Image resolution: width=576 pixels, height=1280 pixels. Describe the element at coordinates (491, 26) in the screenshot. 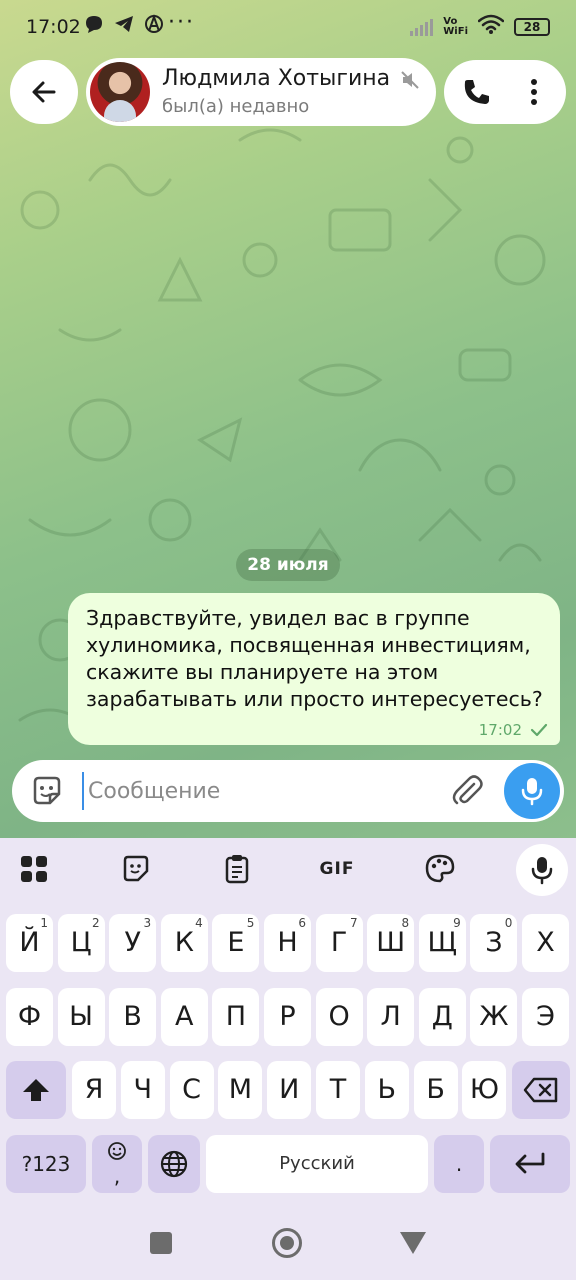

I see `wifi-icon` at that location.